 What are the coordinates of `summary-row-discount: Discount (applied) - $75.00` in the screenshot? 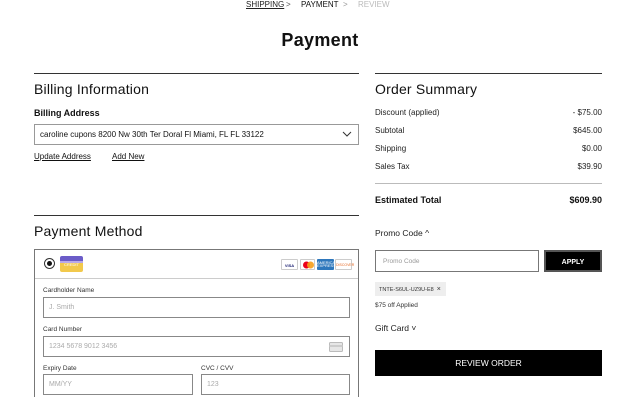 It's located at (488, 112).